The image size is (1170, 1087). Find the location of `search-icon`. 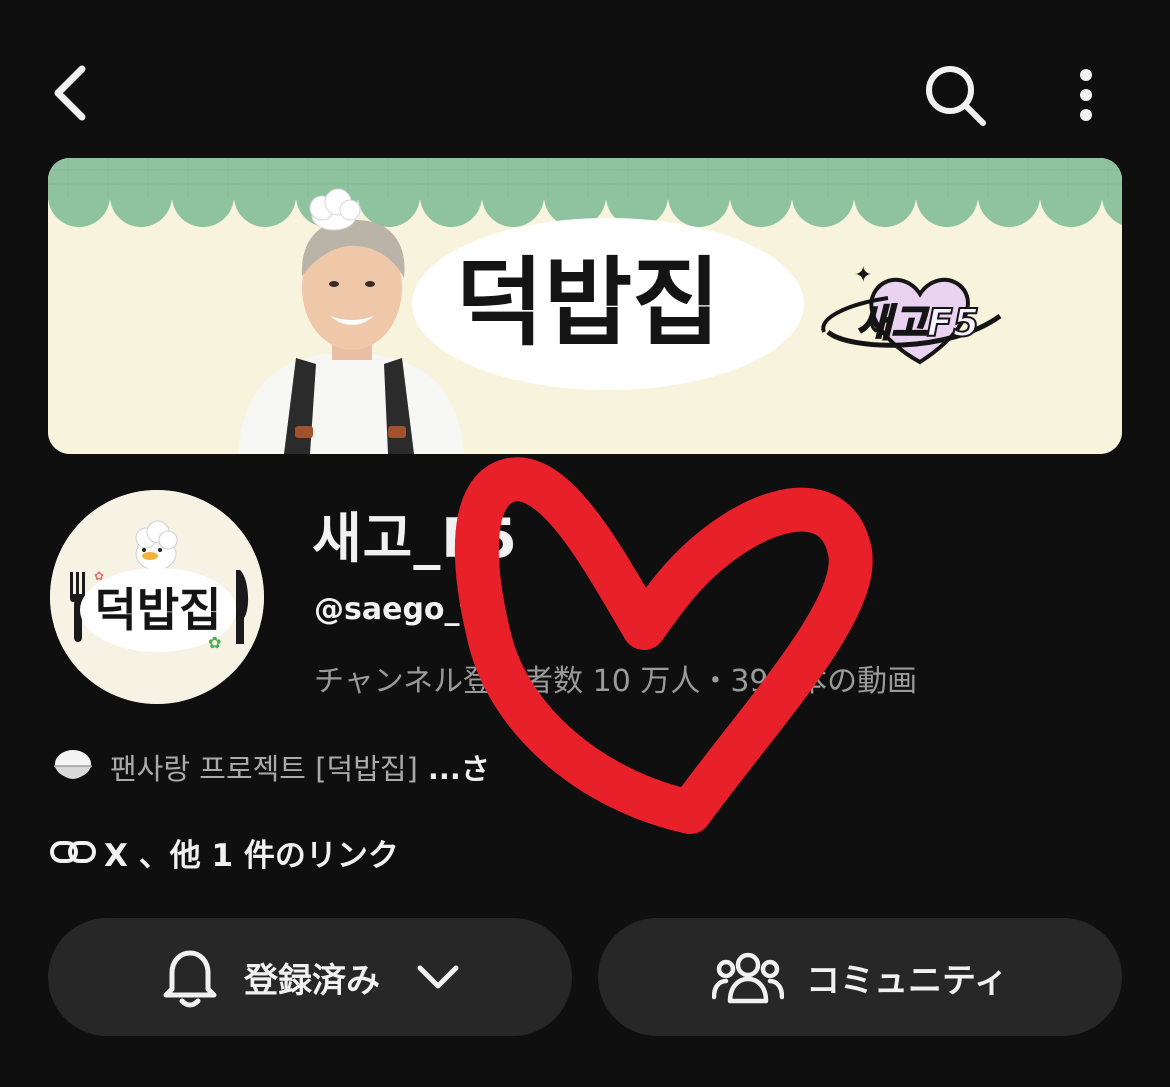

search-icon is located at coordinates (956, 96).